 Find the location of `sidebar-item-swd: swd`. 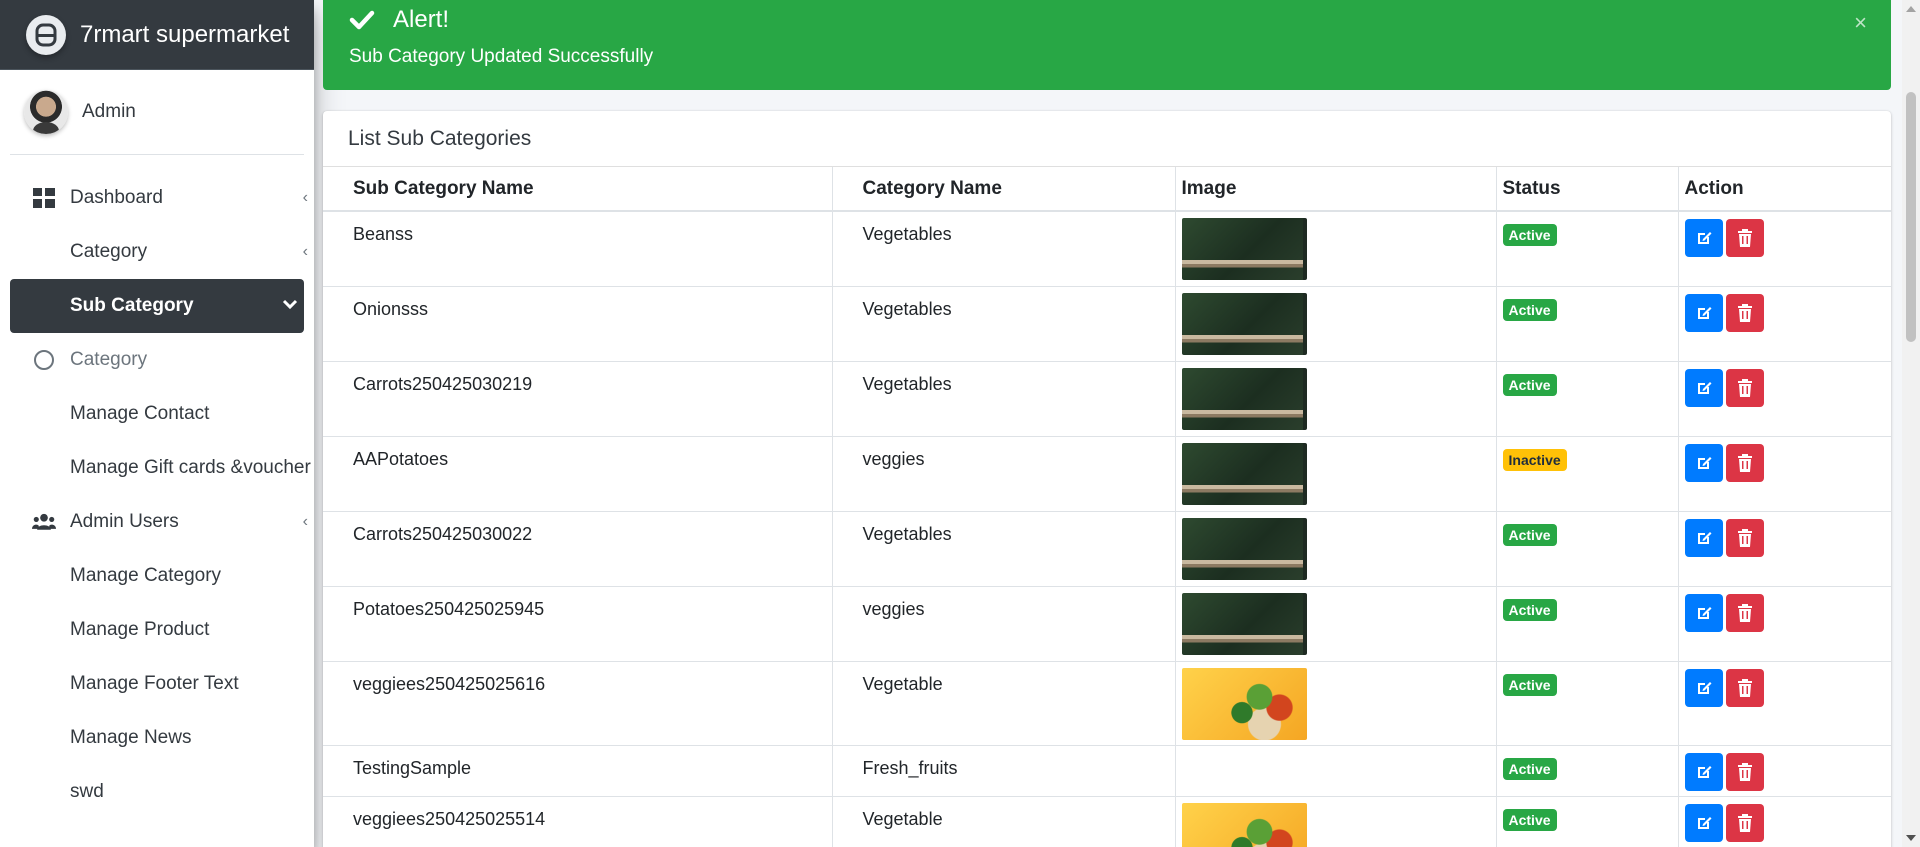

sidebar-item-swd: swd is located at coordinates (157, 792).